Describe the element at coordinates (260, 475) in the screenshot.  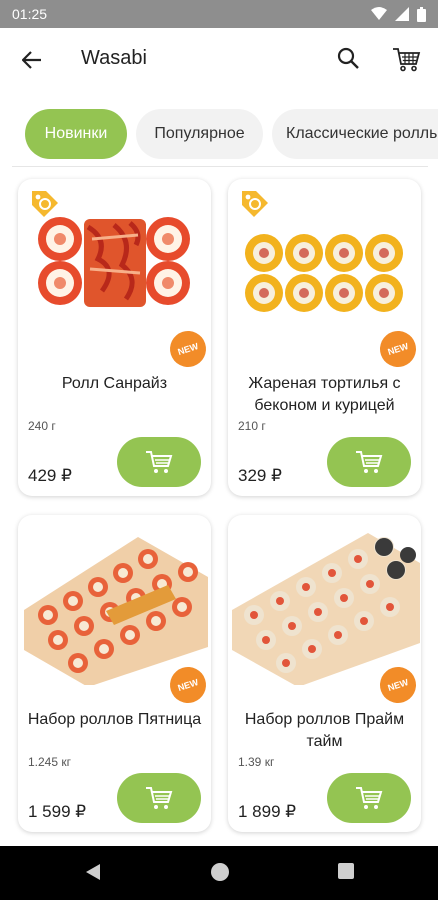
I see `product-price: 329 ₽` at that location.